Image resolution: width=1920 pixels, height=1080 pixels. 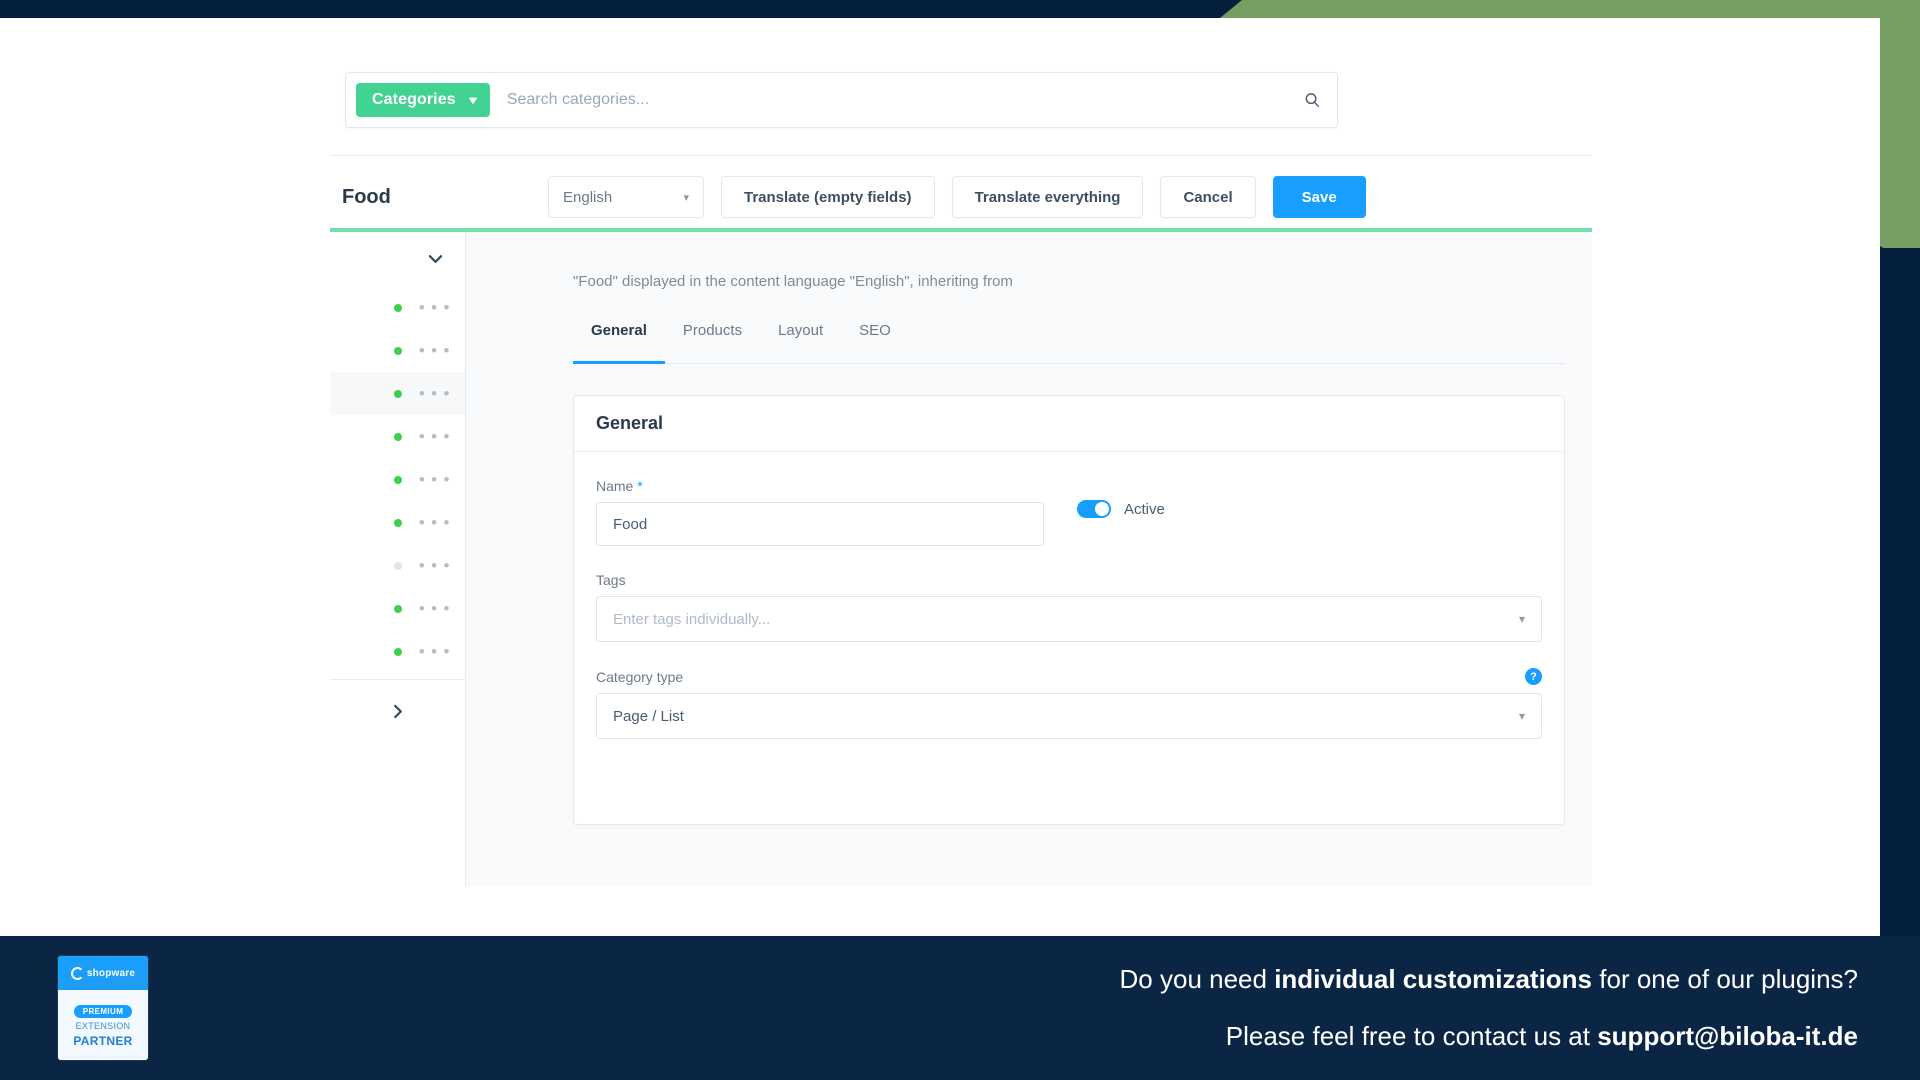 I want to click on name-input: Food, so click(x=820, y=524).